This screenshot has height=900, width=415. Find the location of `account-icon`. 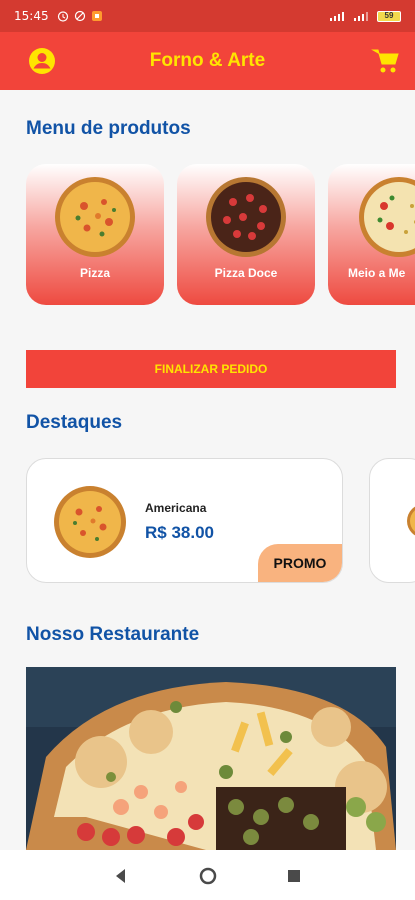

account-icon is located at coordinates (42, 61).